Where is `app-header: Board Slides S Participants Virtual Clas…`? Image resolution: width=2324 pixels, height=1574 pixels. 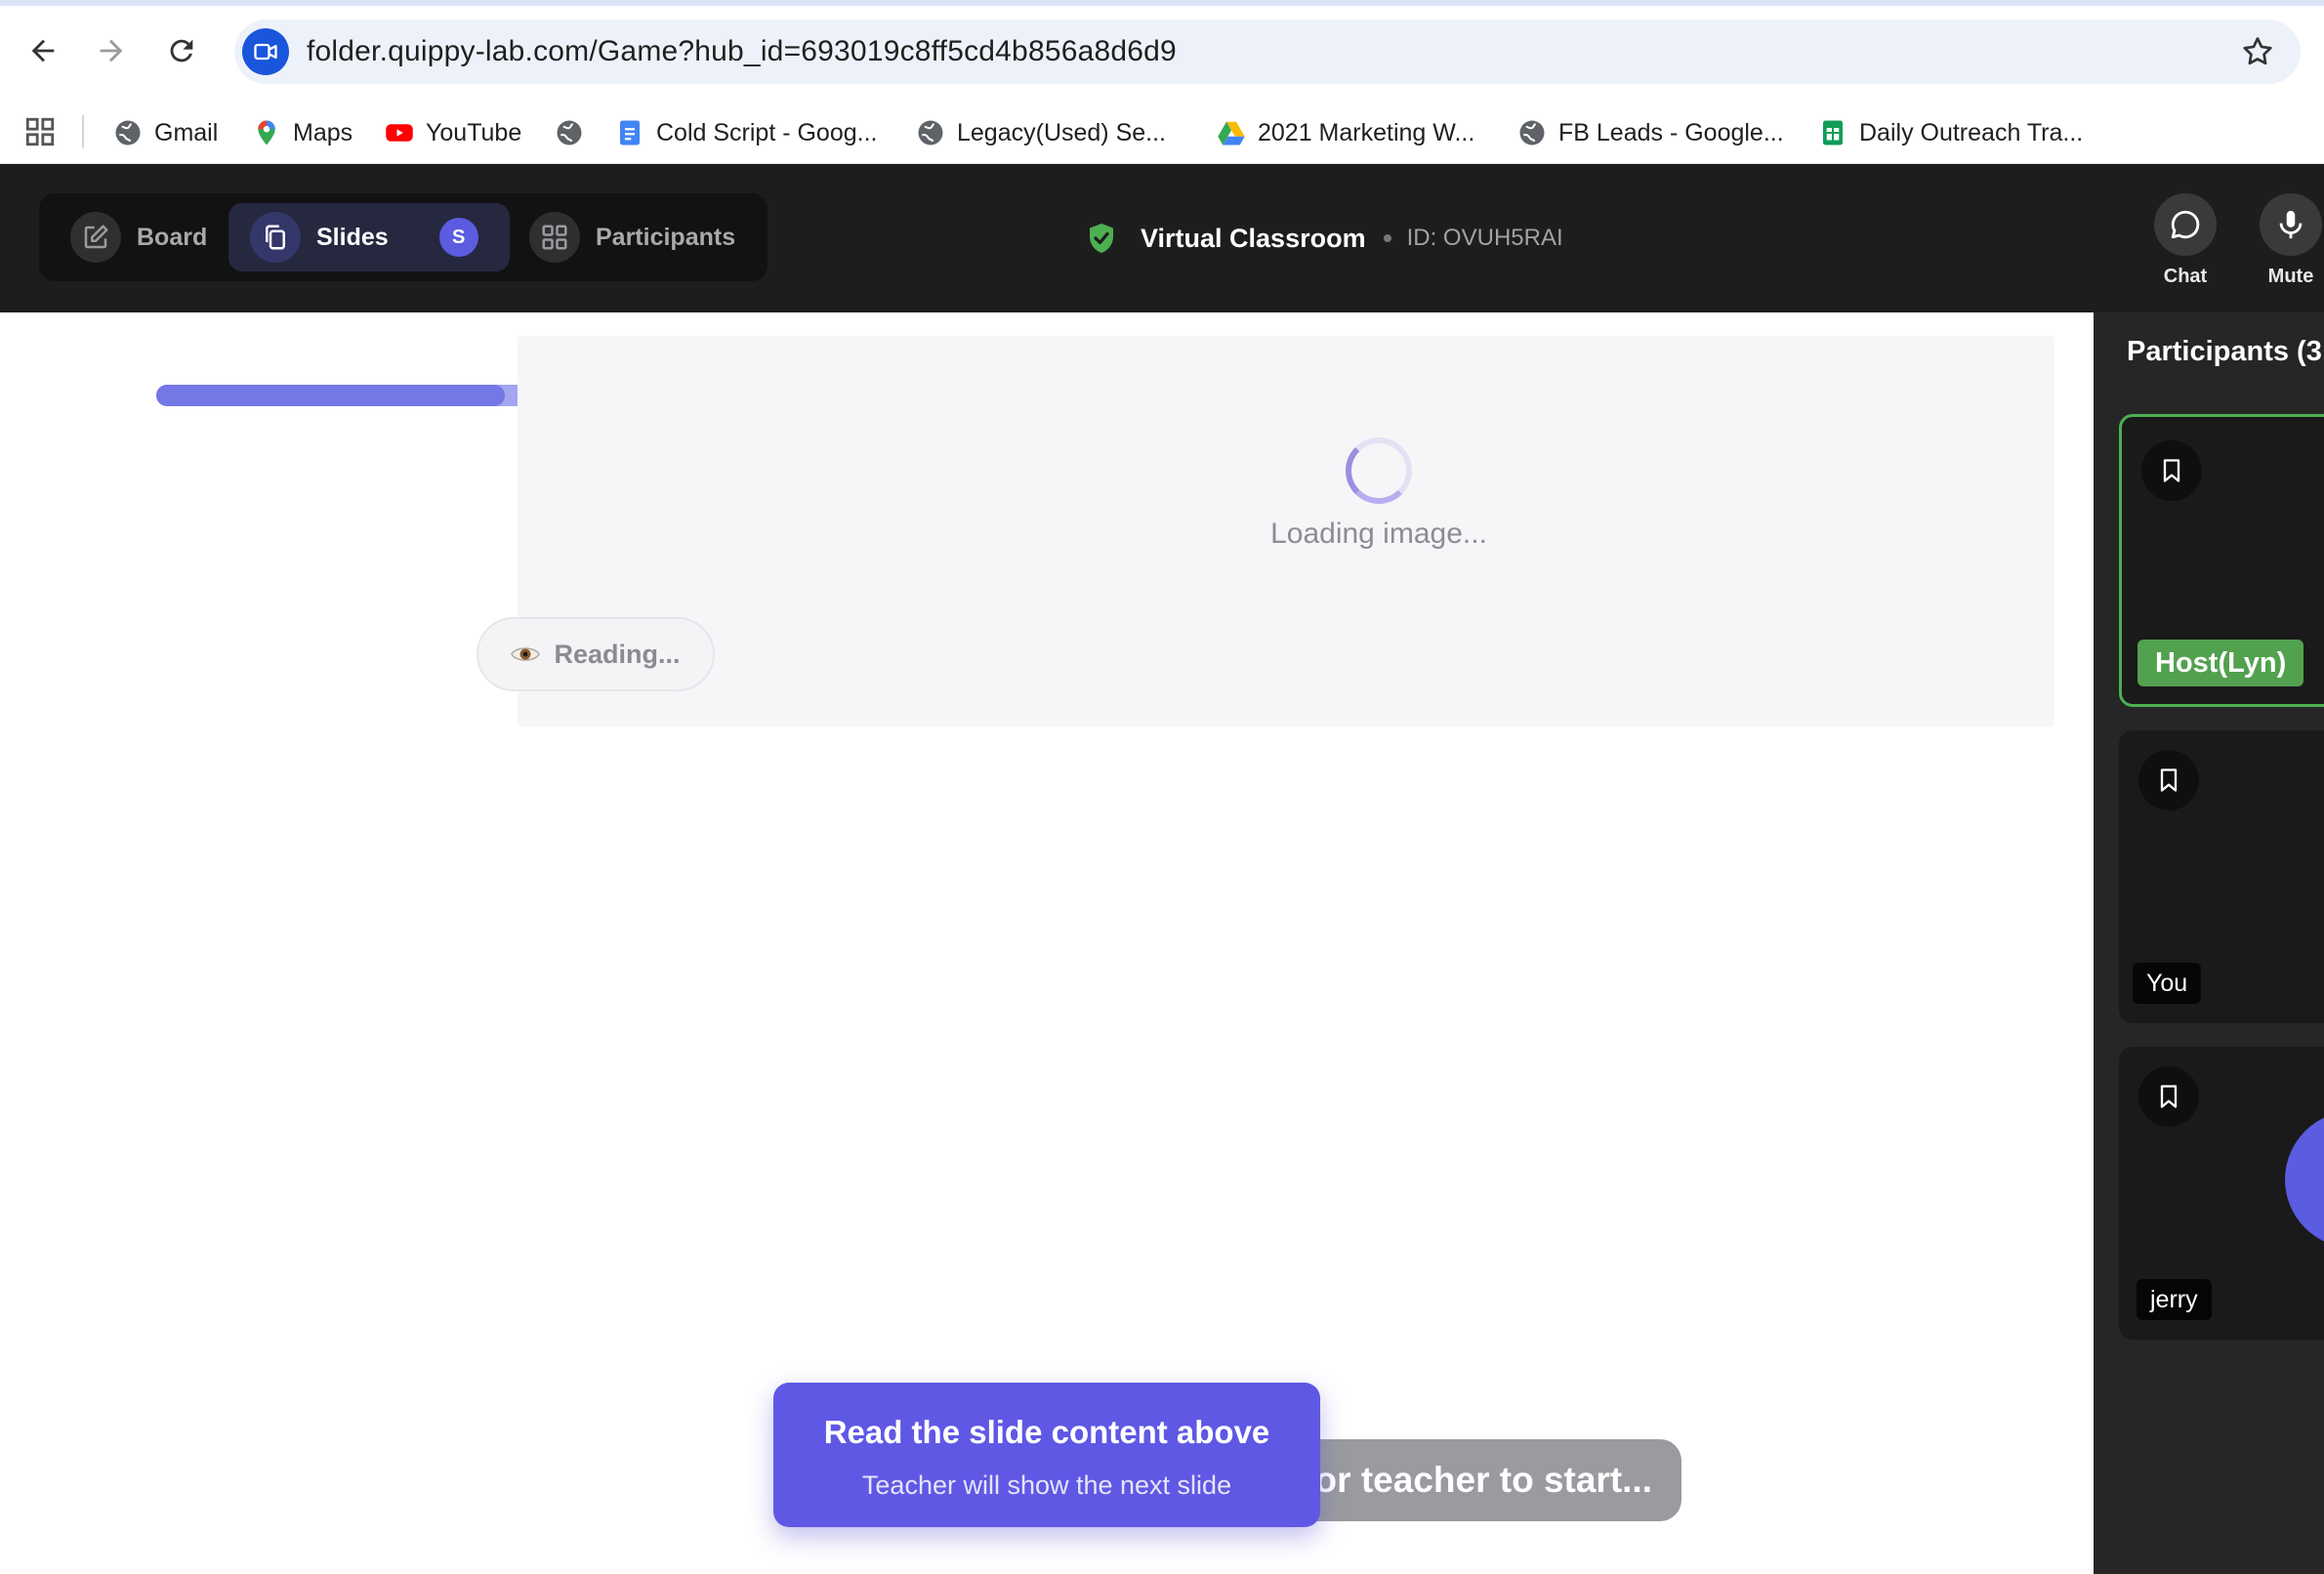 app-header: Board Slides S Participants Virtual Clas… is located at coordinates (1162, 238).